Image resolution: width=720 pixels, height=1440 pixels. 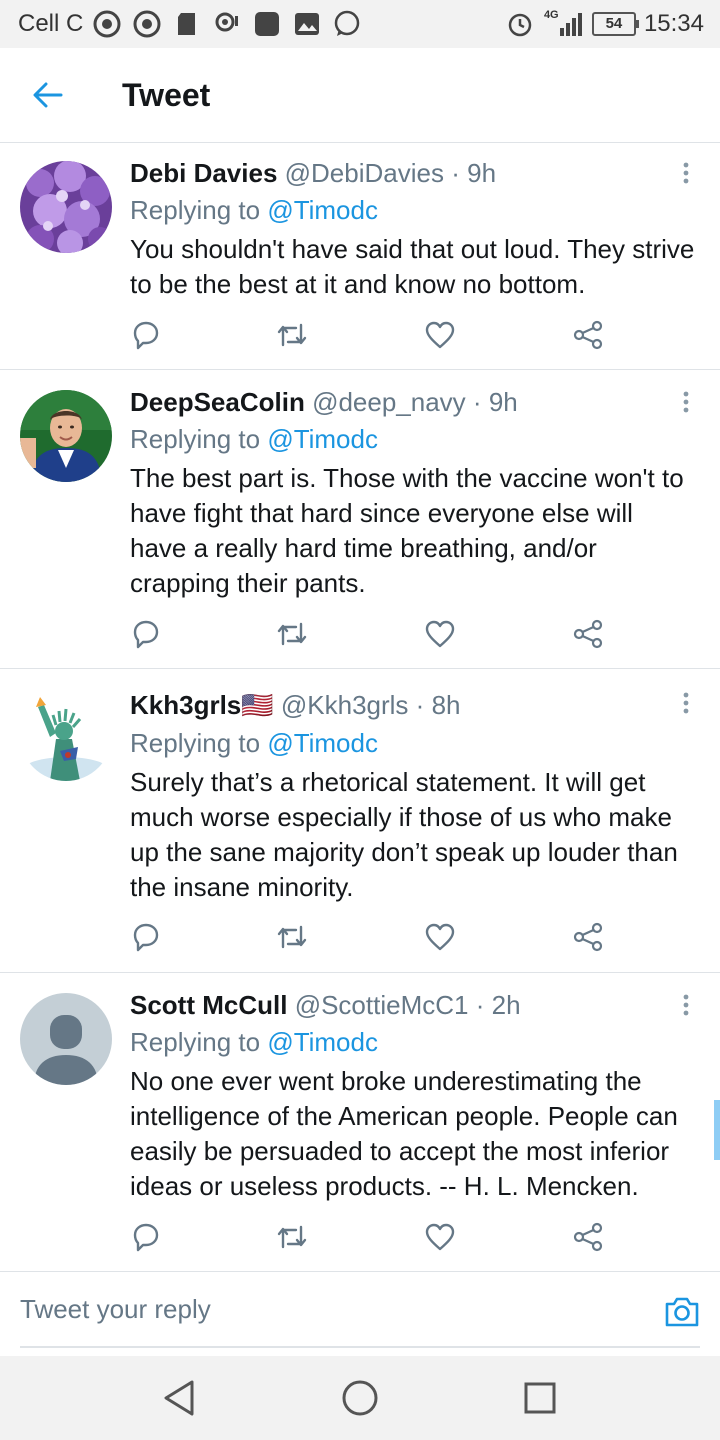 I want to click on tweet-meta: Kkh3grls🇺🇸 @Kkh3grls · 8h, so click(x=395, y=705).